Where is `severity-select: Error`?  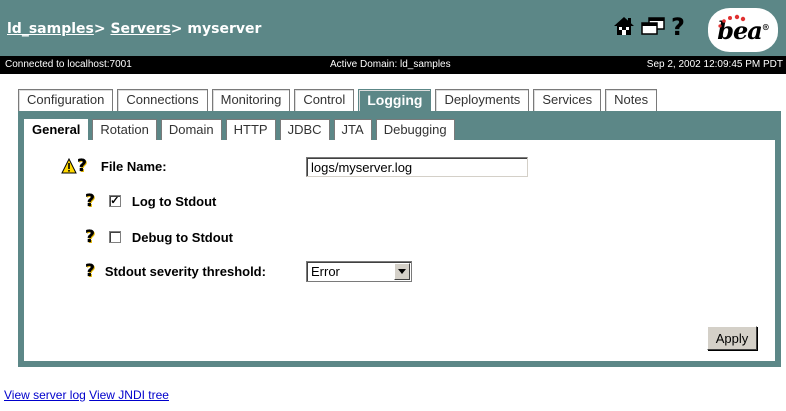
severity-select: Error is located at coordinates (359, 271).